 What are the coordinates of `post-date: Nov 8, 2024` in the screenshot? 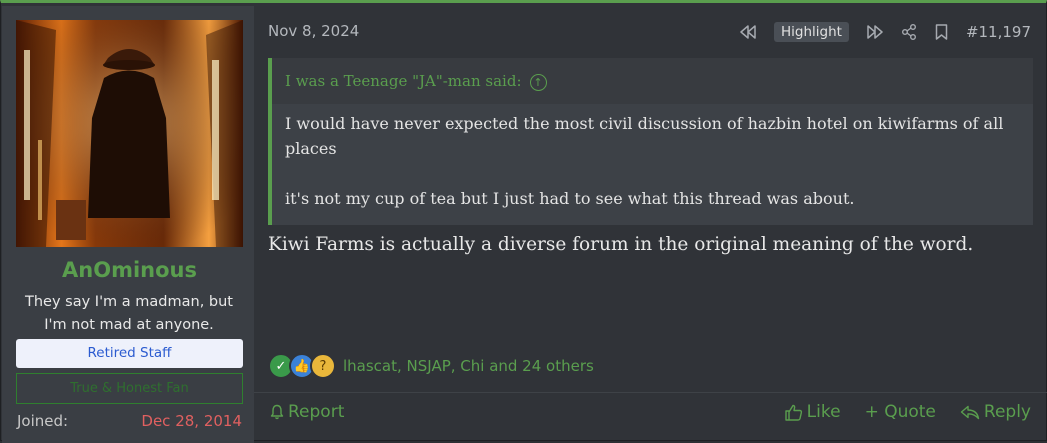 It's located at (313, 31).